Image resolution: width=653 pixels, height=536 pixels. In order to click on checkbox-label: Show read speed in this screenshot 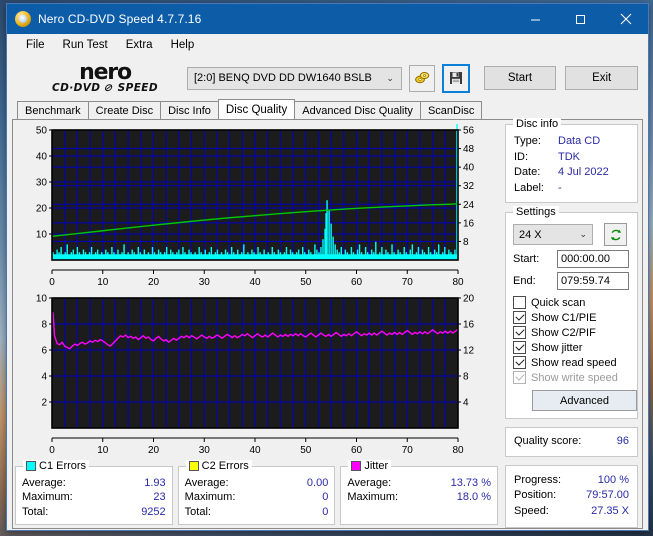, I will do `click(574, 362)`.